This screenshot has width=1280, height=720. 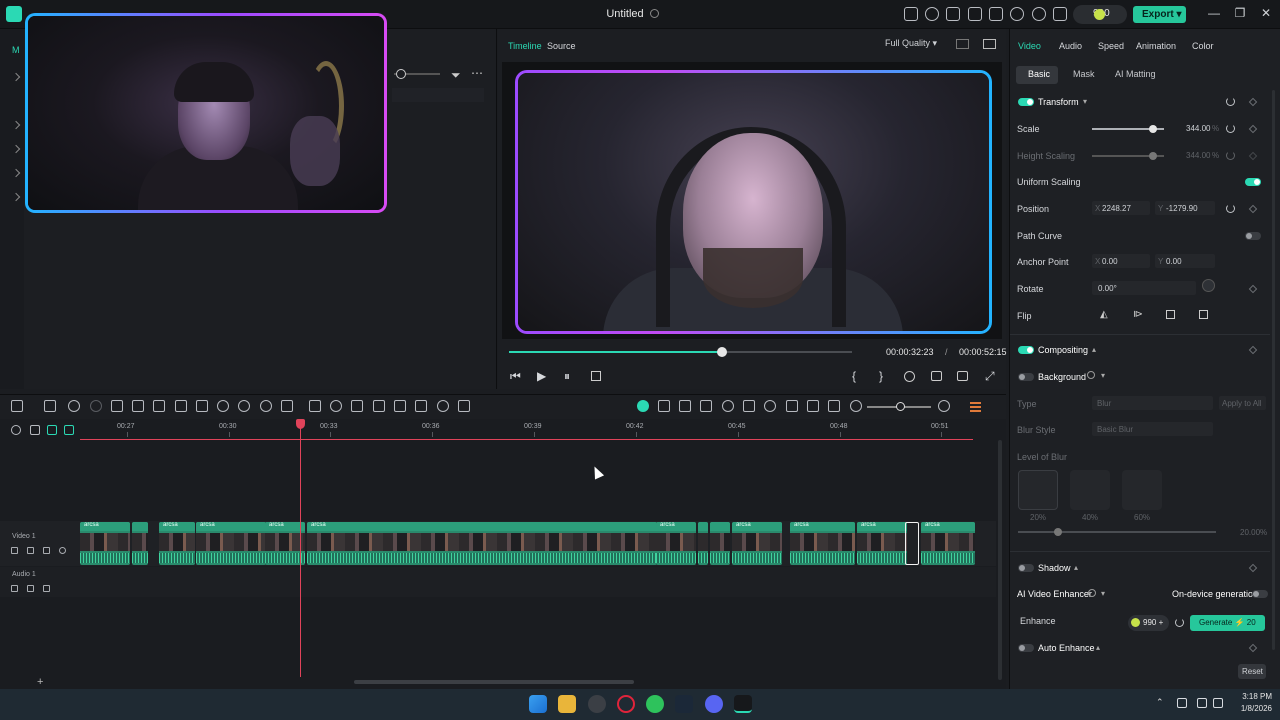 I want to click on color-icon, so click(x=443, y=406).